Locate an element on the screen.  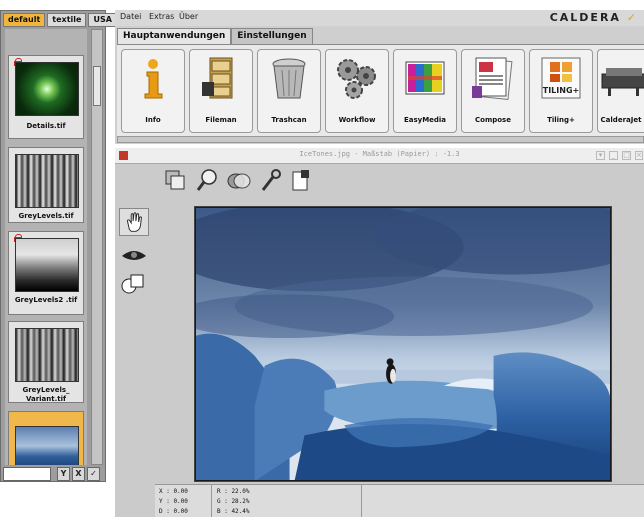
info-icon is located at coordinates (153, 79).